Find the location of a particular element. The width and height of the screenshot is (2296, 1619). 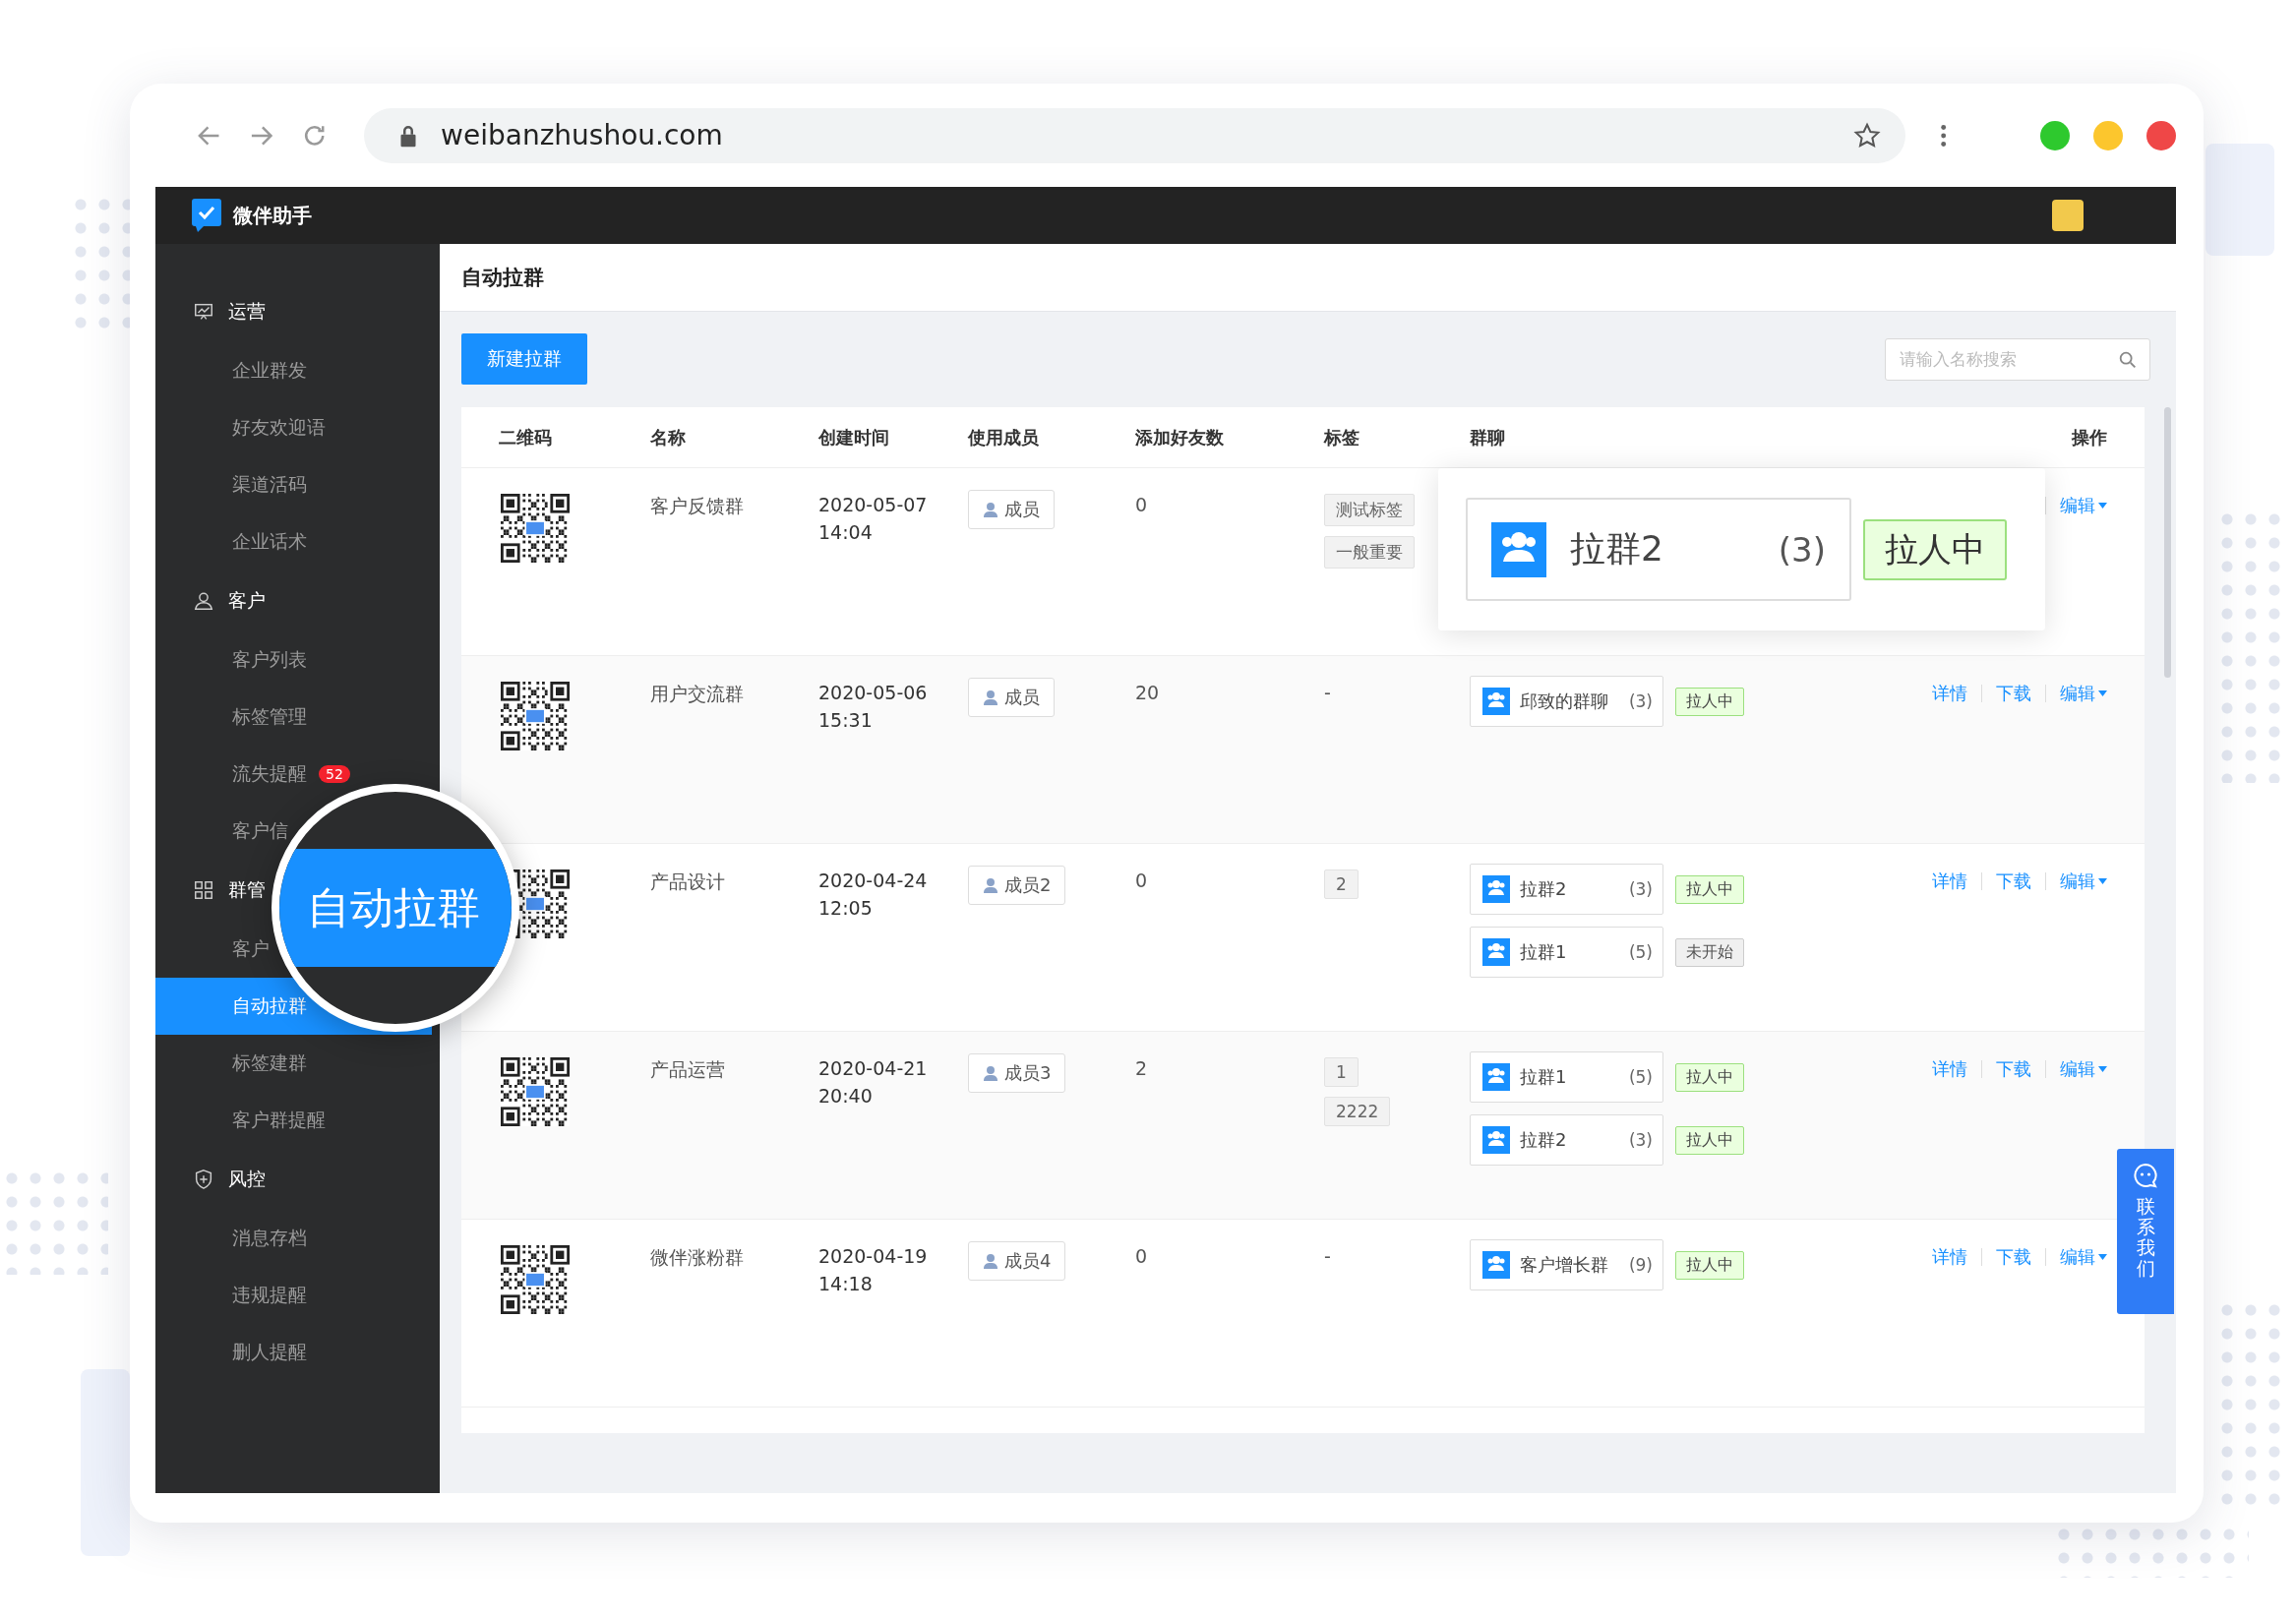

grid-icon is located at coordinates (203, 890).